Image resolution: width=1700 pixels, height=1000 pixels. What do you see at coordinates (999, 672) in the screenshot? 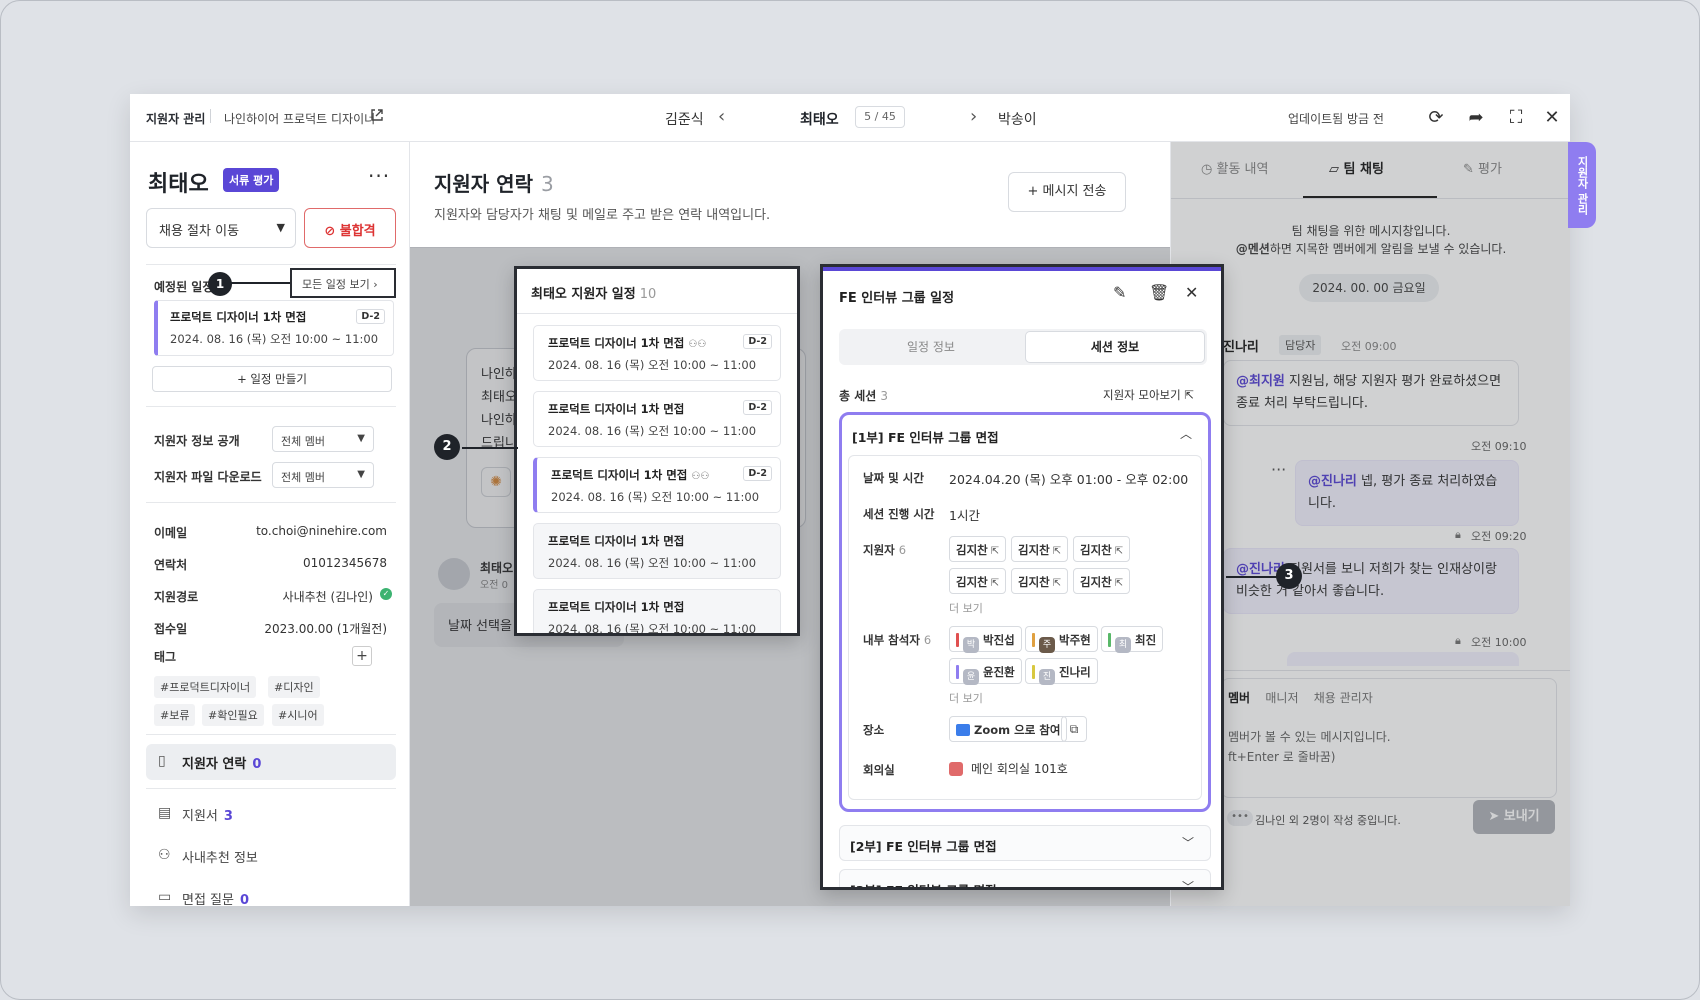
I see `participant-name: 윤진환` at bounding box center [999, 672].